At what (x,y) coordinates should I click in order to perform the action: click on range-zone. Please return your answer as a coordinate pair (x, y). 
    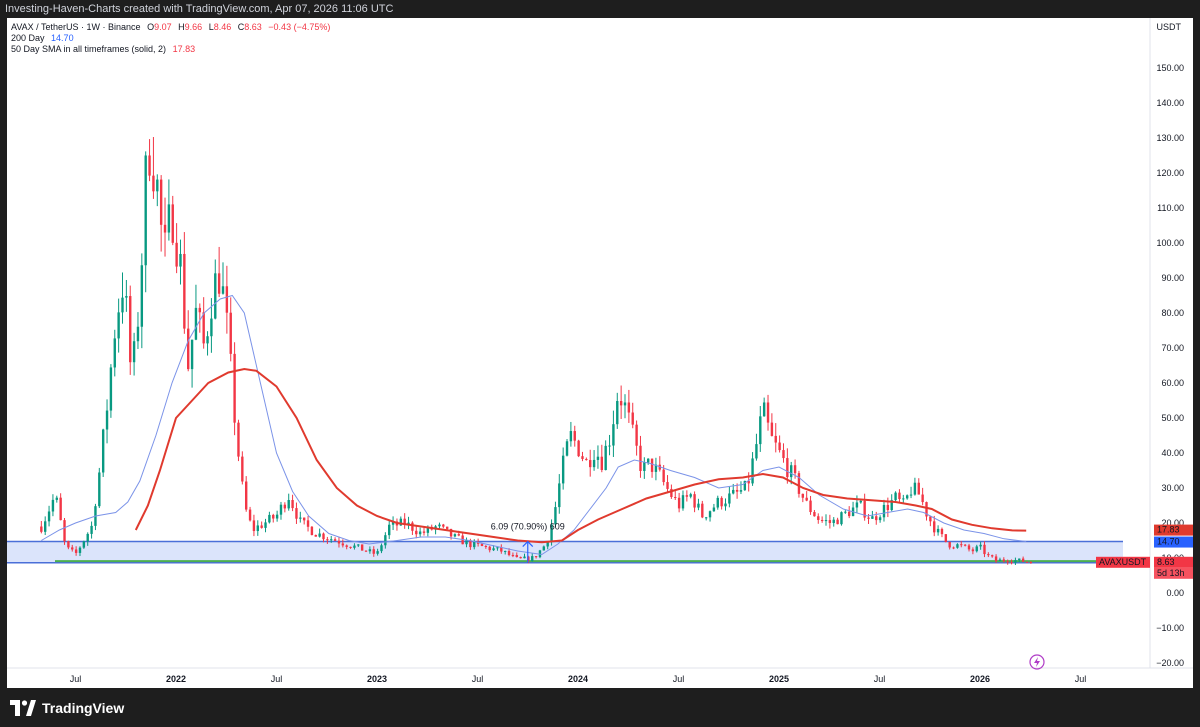
    Looking at the image, I should click on (565, 552).